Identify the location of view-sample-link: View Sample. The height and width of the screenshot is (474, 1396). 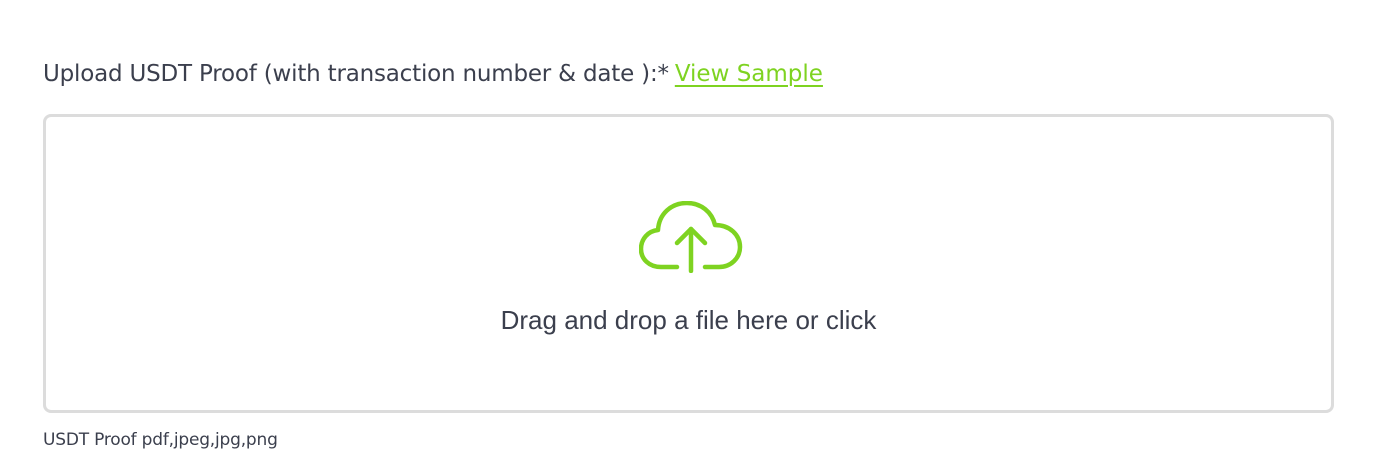
(749, 74).